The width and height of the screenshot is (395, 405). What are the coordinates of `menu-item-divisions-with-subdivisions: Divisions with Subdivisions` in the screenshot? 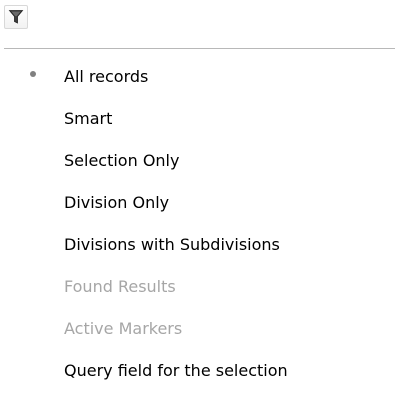 It's located at (197, 244).